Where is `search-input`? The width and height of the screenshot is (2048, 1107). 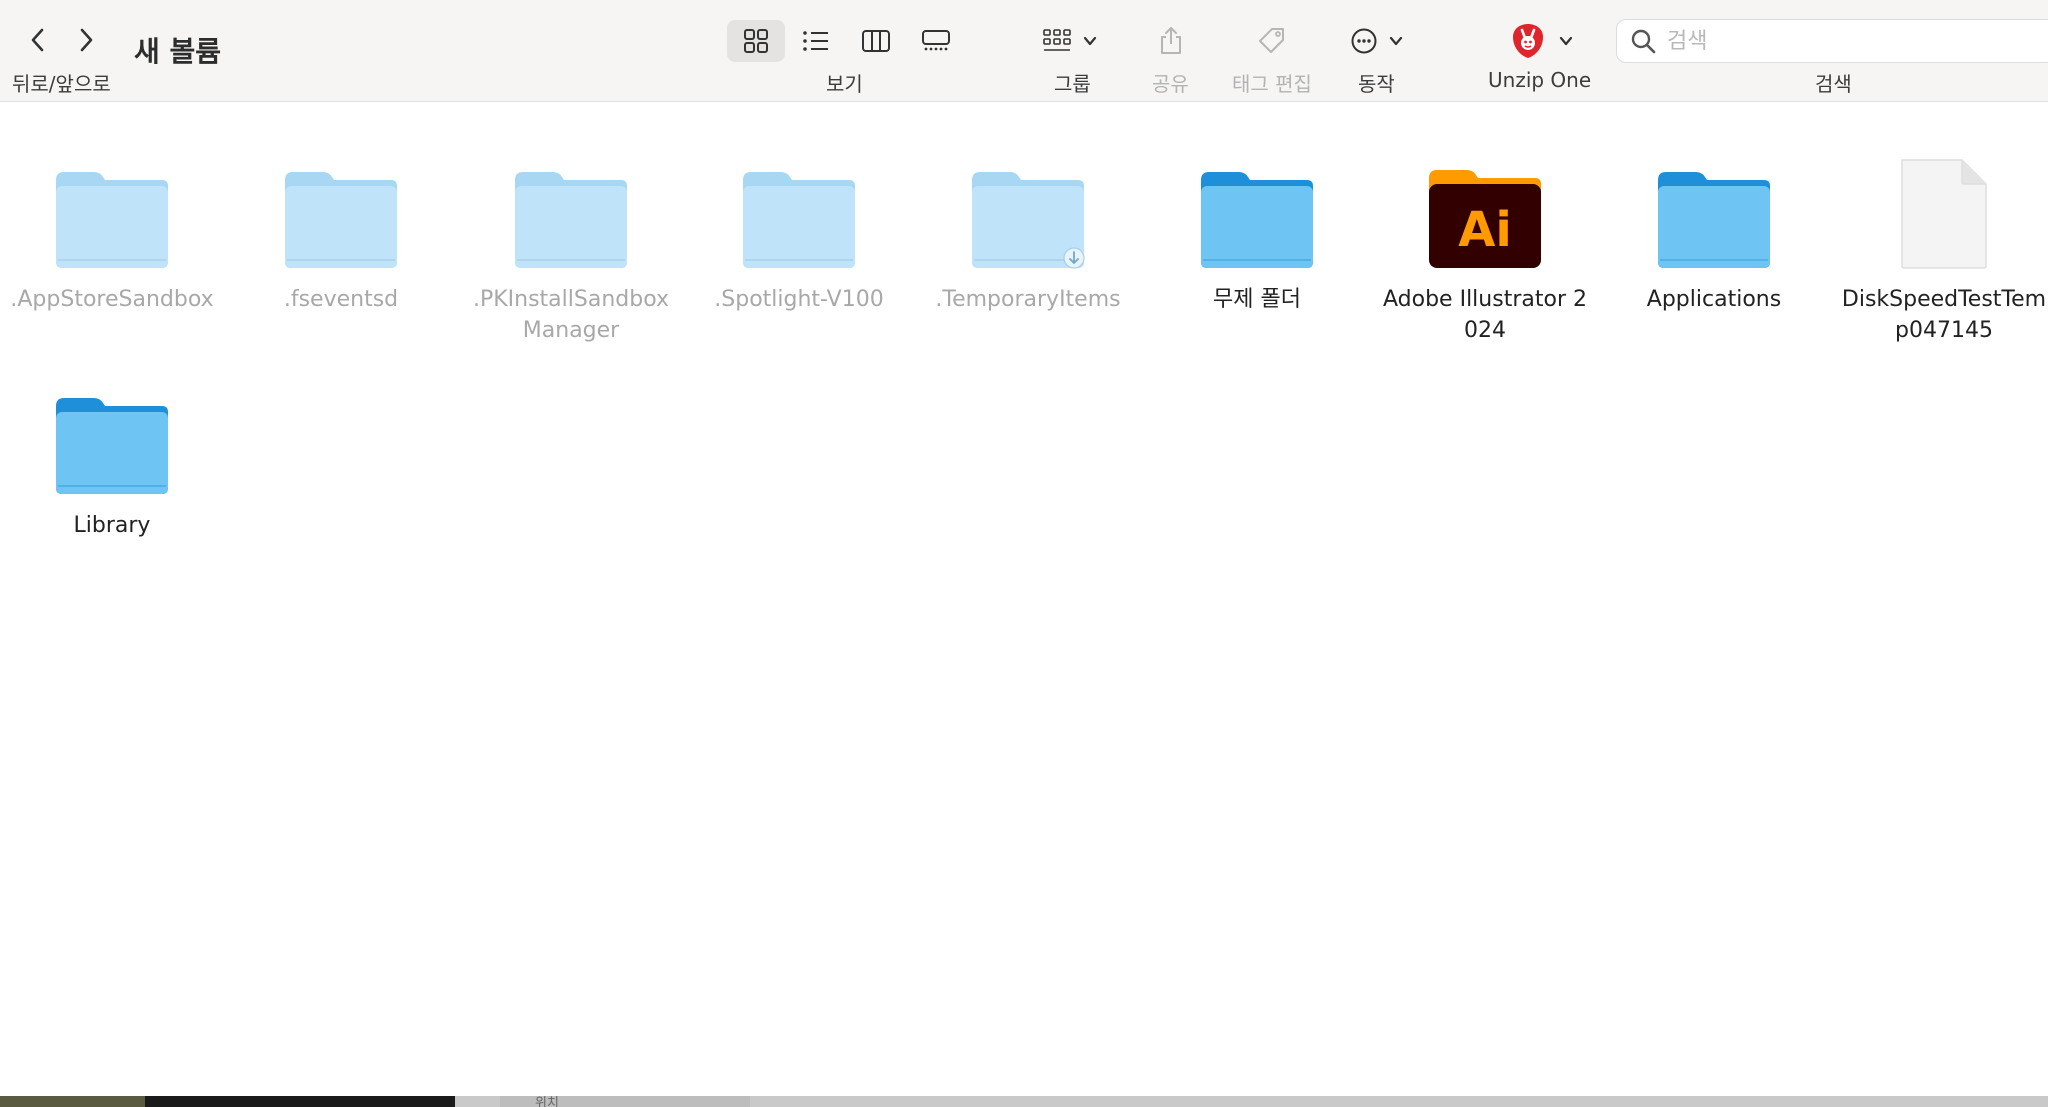
search-input is located at coordinates (1847, 41).